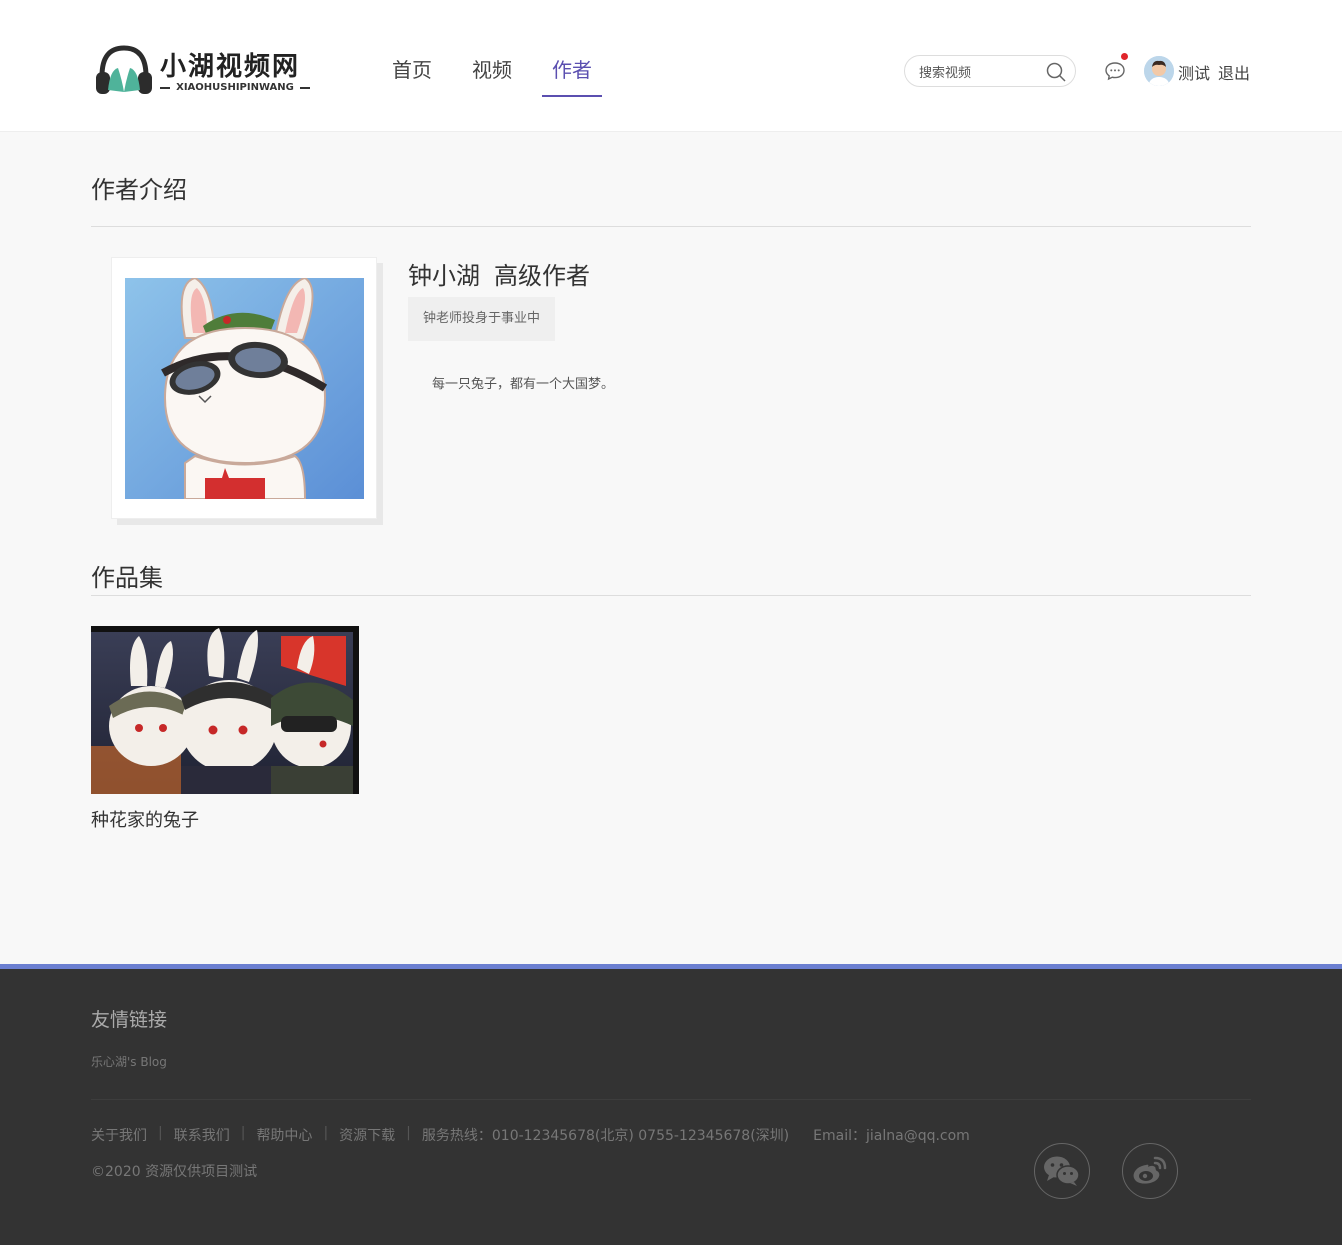 Image resolution: width=1342 pixels, height=1245 pixels. I want to click on footer-help-link: 帮助中心, so click(284, 1135).